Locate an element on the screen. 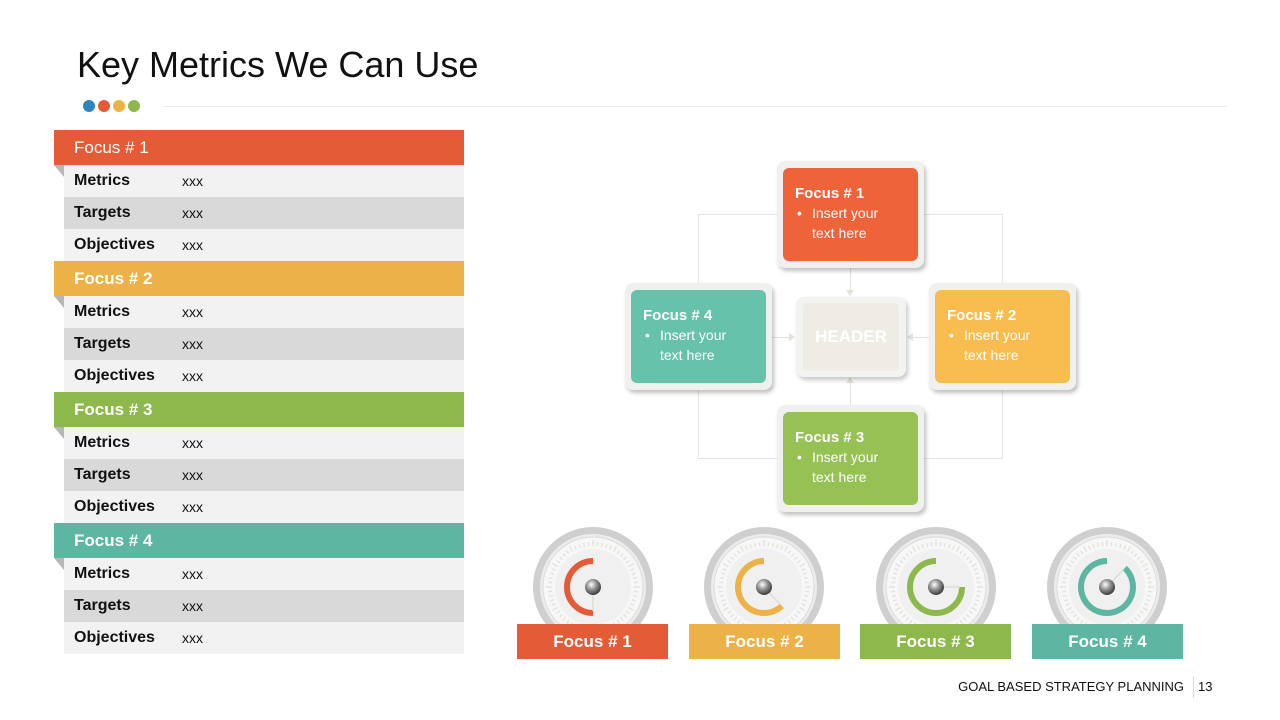 The image size is (1280, 720). arrow-down-icon is located at coordinates (850, 293).